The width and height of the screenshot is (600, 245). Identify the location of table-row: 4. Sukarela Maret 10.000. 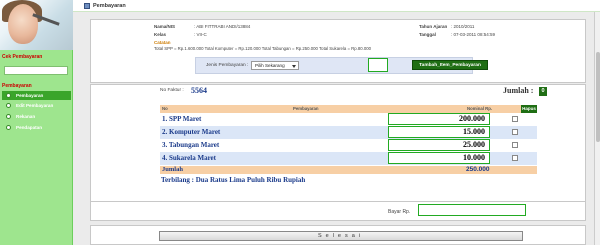
(348, 158).